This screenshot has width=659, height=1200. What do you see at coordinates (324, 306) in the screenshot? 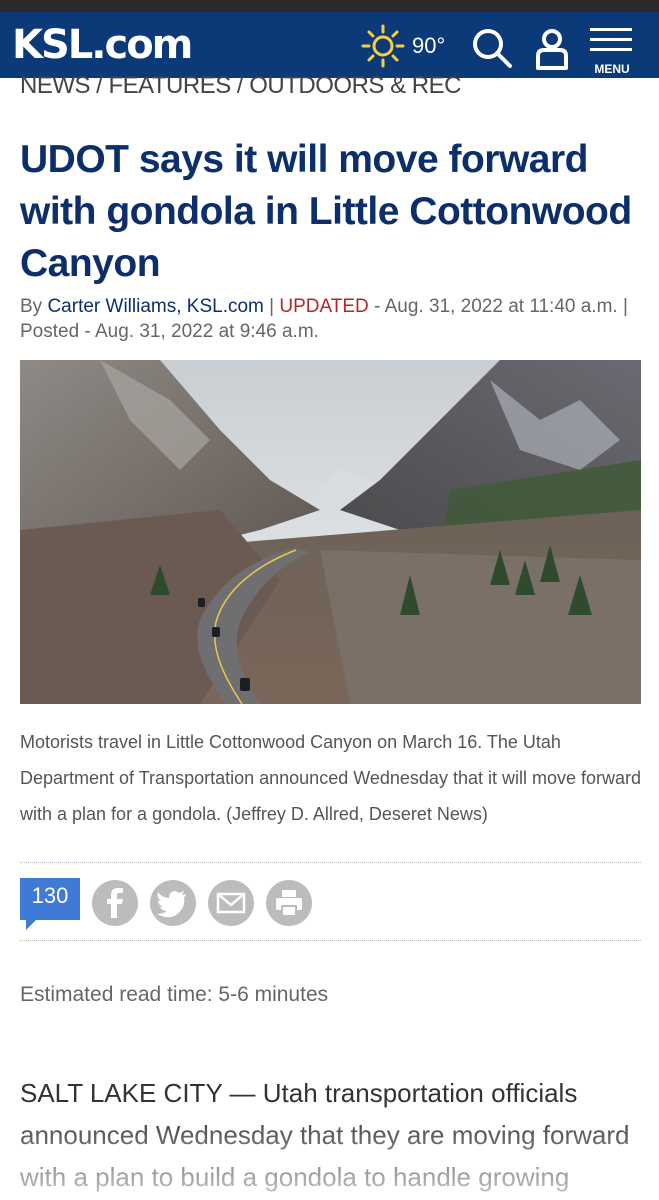
I see `updated-label: UPDATED` at bounding box center [324, 306].